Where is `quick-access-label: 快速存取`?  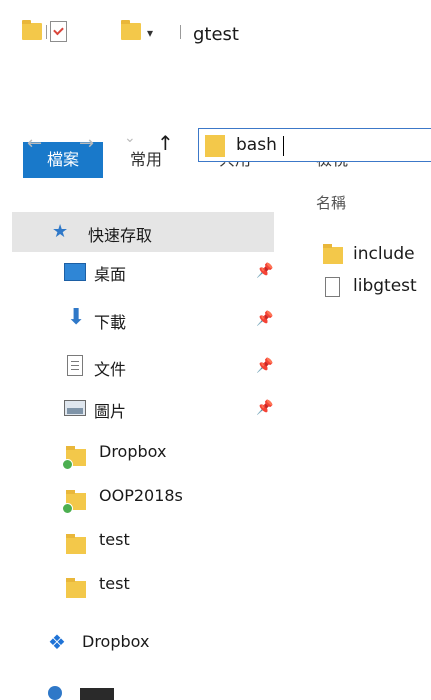
quick-access-label: 快速存取 is located at coordinates (120, 235).